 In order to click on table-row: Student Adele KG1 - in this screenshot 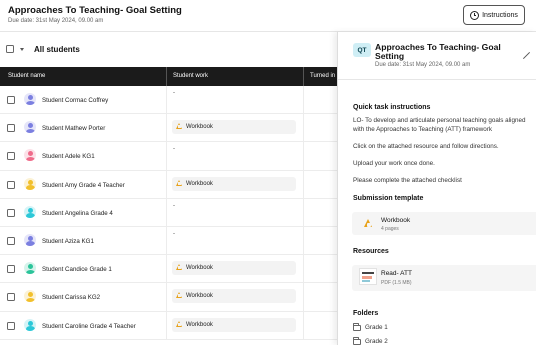, I will do `click(168, 156)`.